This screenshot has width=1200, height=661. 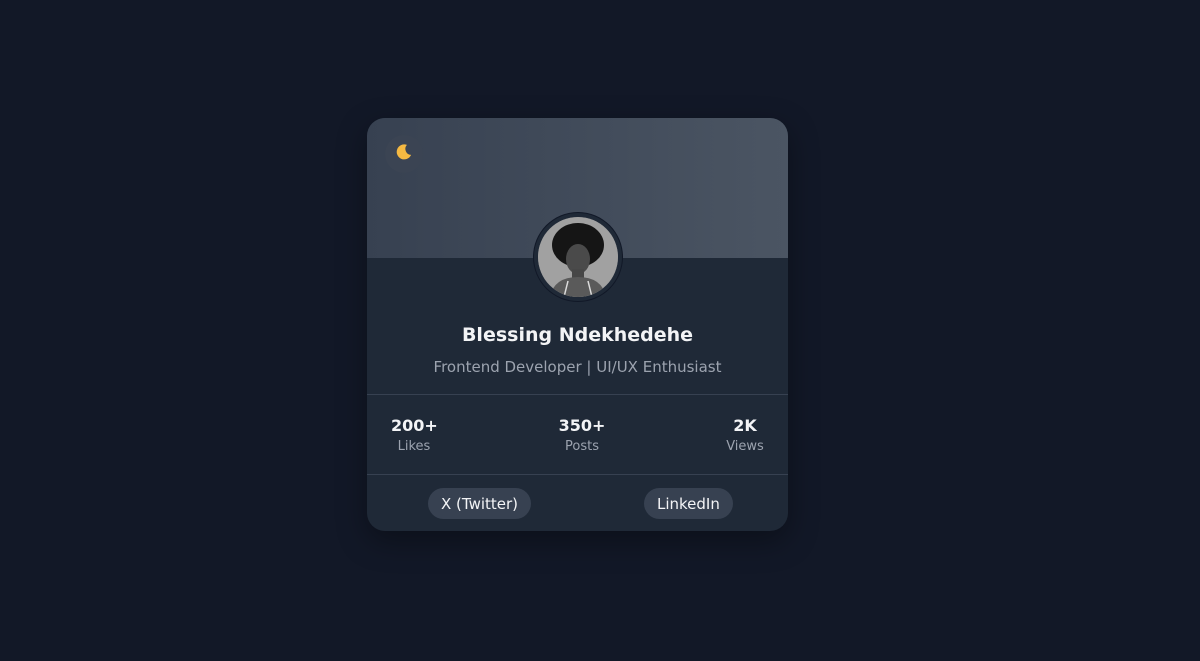 I want to click on moon-icon, so click(x=404, y=154).